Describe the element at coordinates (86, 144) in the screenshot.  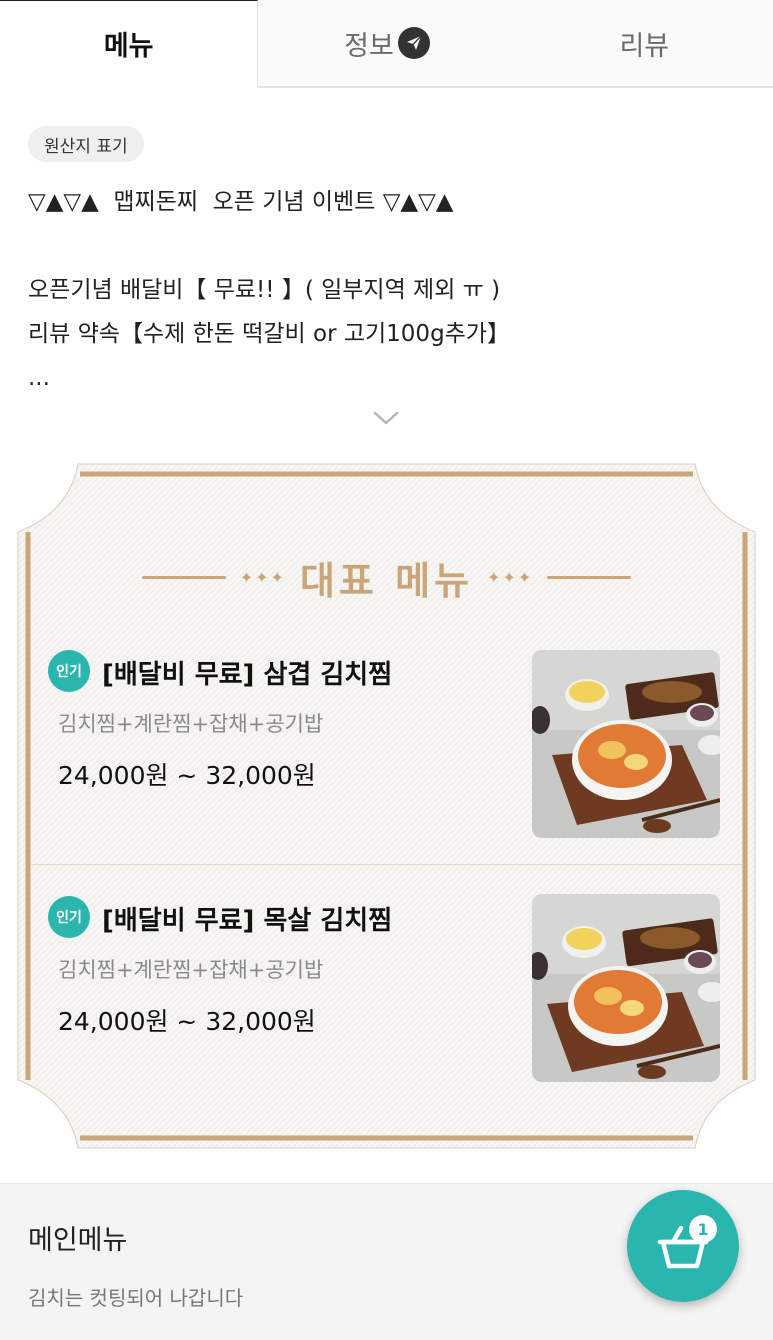
I see `origin-label-chip: 원산지 표기` at that location.